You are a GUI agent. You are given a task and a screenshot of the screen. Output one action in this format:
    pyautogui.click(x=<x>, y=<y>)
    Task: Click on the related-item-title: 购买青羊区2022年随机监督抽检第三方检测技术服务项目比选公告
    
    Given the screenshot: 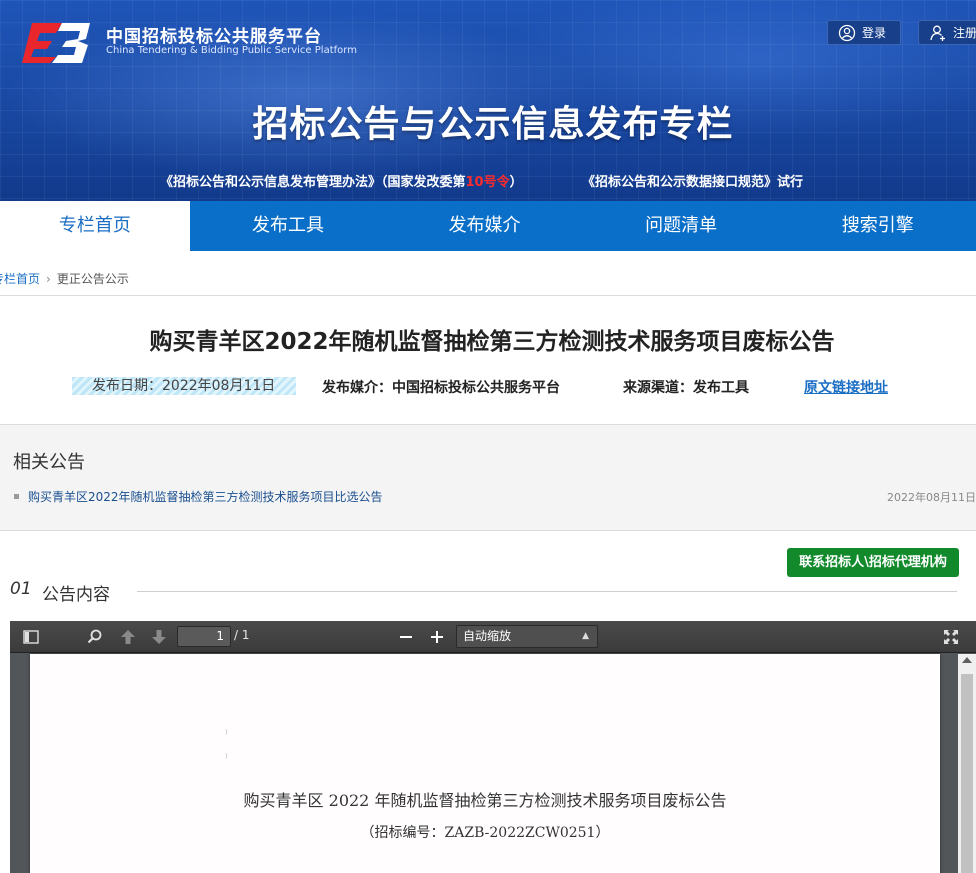 What is the action you would take?
    pyautogui.click(x=205, y=496)
    